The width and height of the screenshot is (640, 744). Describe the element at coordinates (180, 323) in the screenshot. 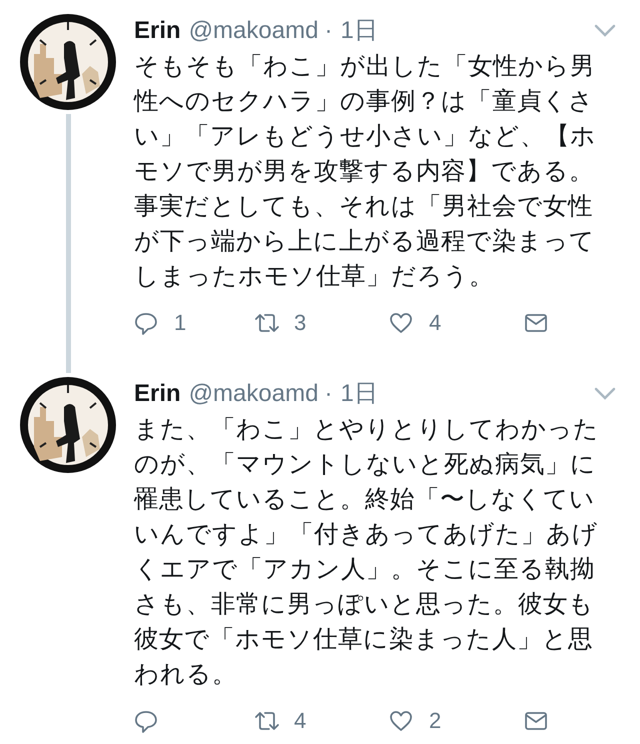

I see `reply-count: 1` at that location.